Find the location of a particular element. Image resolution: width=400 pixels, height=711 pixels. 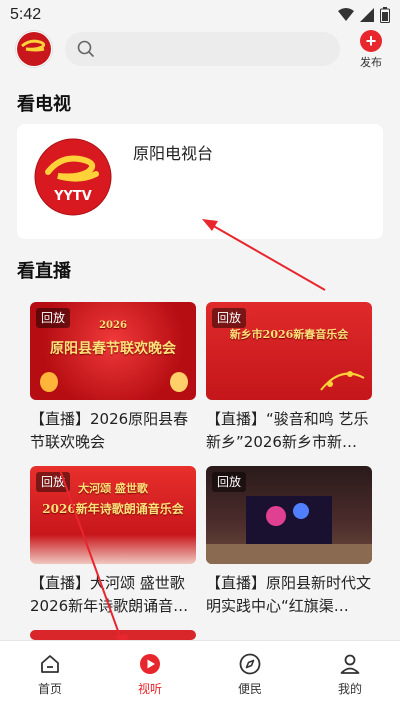

search-input is located at coordinates (211, 49).